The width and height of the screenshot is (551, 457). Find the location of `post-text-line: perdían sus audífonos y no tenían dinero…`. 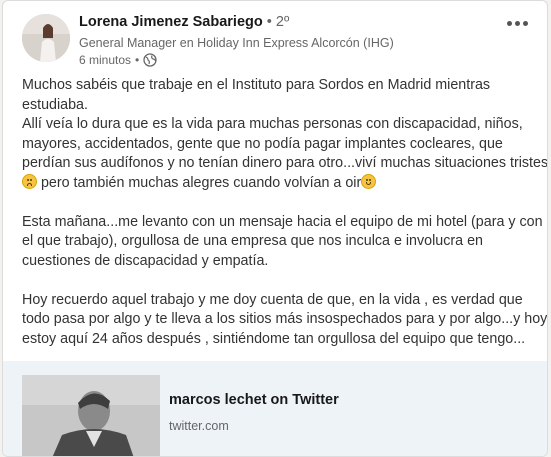

post-text-line: perdían sus audífonos y no tenían dinero… is located at coordinates (285, 163).